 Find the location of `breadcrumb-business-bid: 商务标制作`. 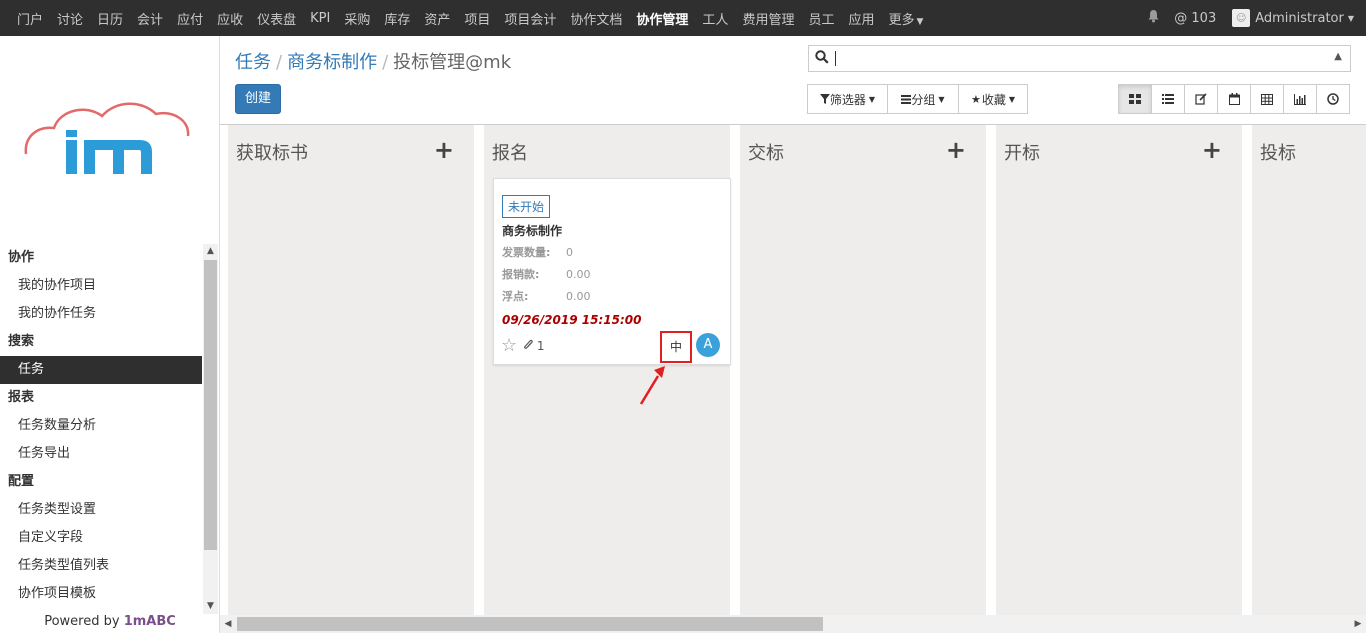

breadcrumb-business-bid: 商务标制作 is located at coordinates (332, 62).